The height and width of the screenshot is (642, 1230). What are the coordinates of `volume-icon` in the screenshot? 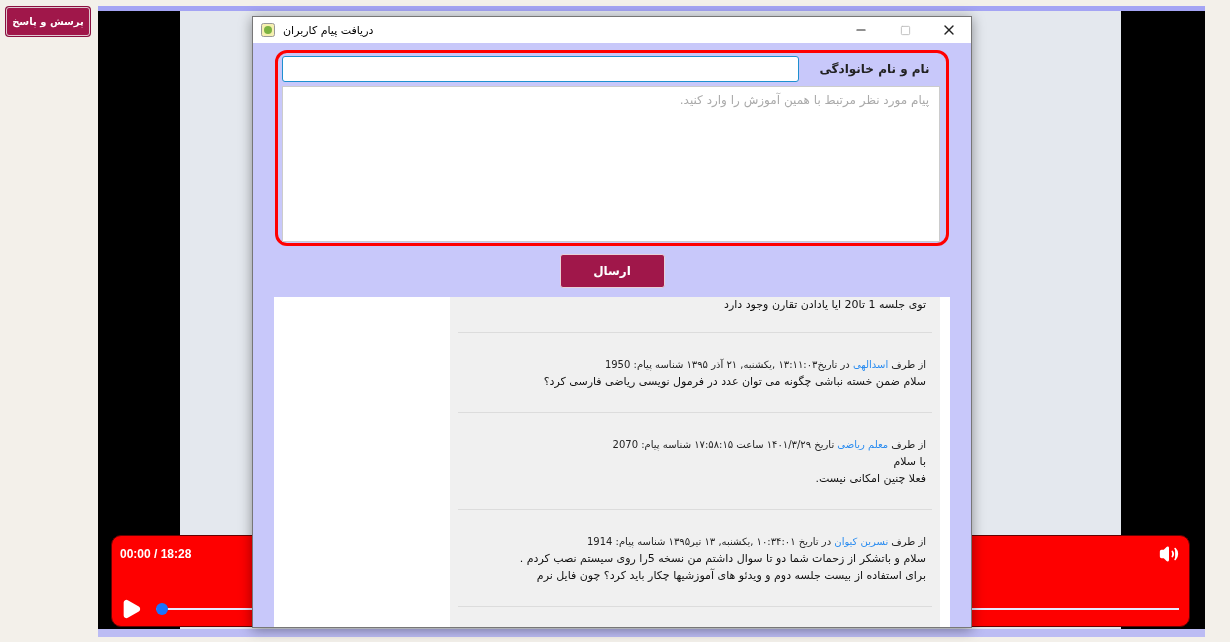 It's located at (1169, 554).